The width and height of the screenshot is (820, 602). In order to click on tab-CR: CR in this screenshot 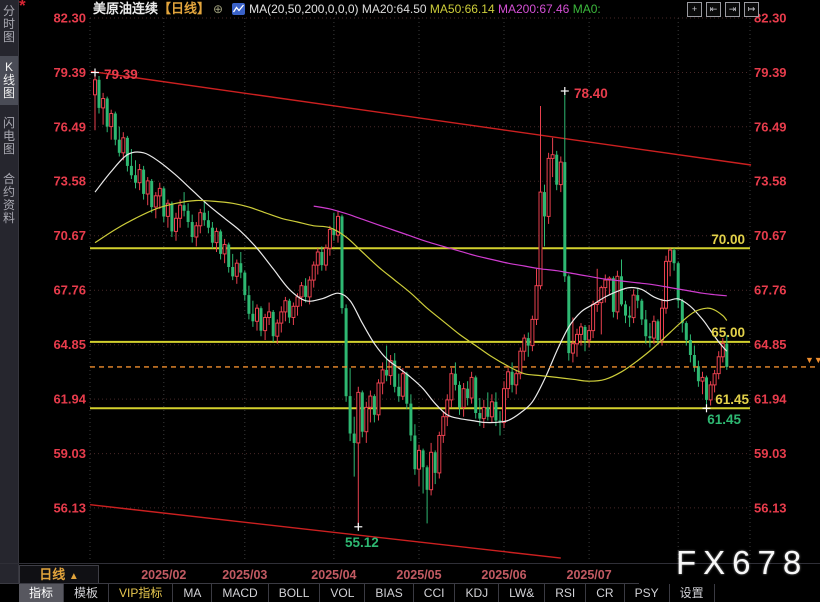, I will do `click(605, 593)`.